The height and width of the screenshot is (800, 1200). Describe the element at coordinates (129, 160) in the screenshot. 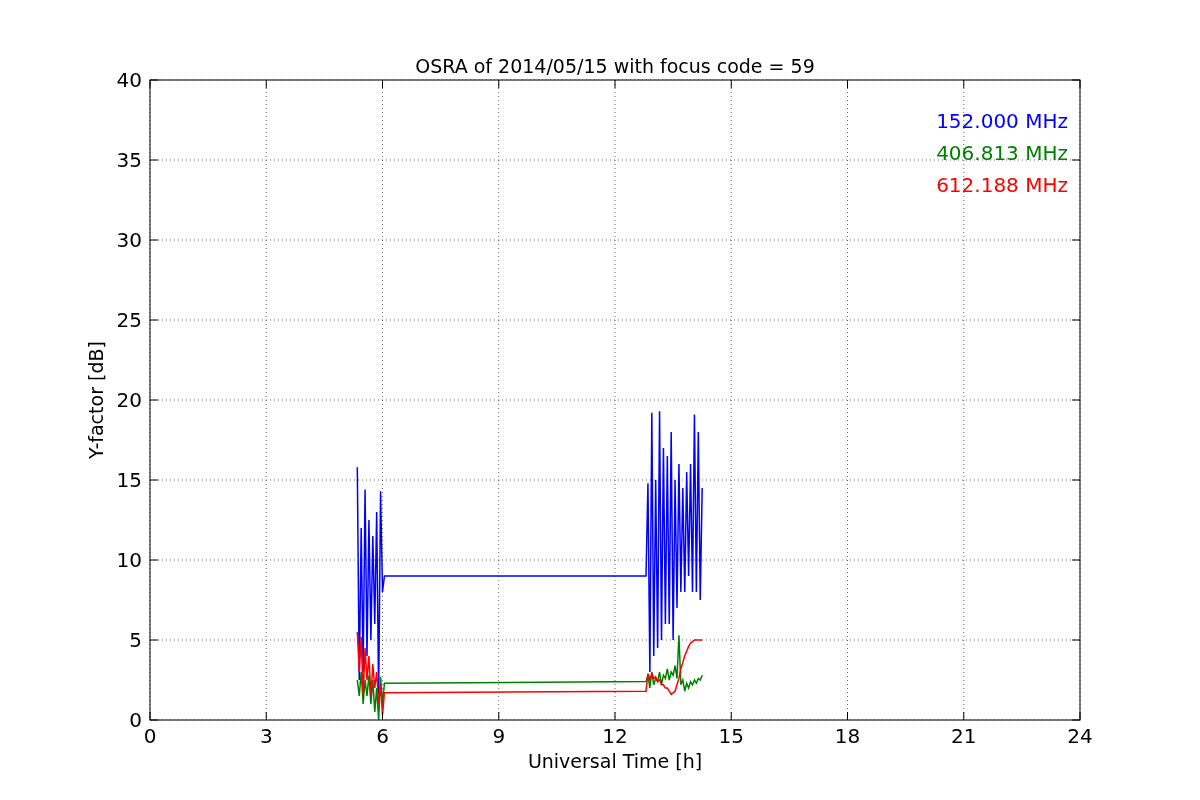

I see `tick-label: 35` at that location.